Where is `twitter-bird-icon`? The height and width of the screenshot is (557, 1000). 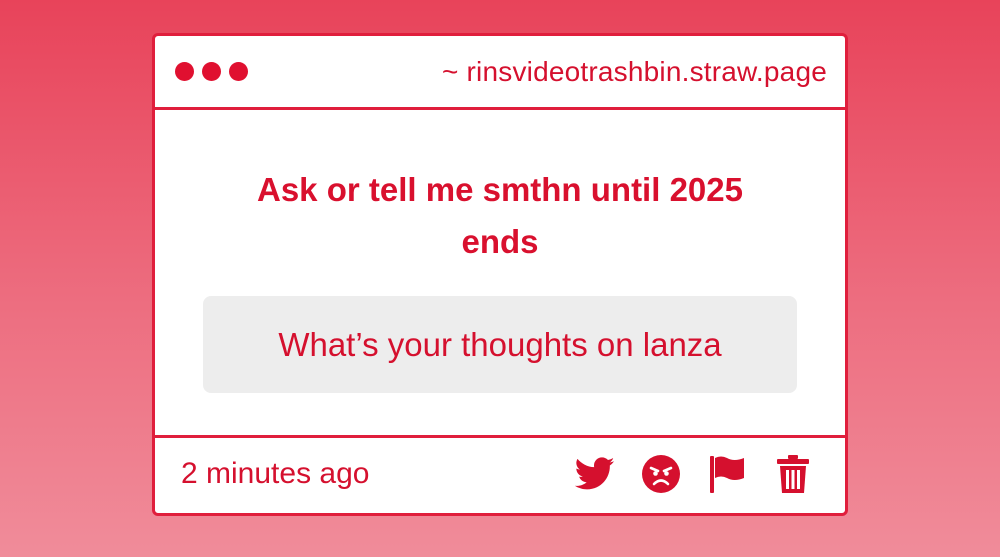 twitter-bird-icon is located at coordinates (595, 473).